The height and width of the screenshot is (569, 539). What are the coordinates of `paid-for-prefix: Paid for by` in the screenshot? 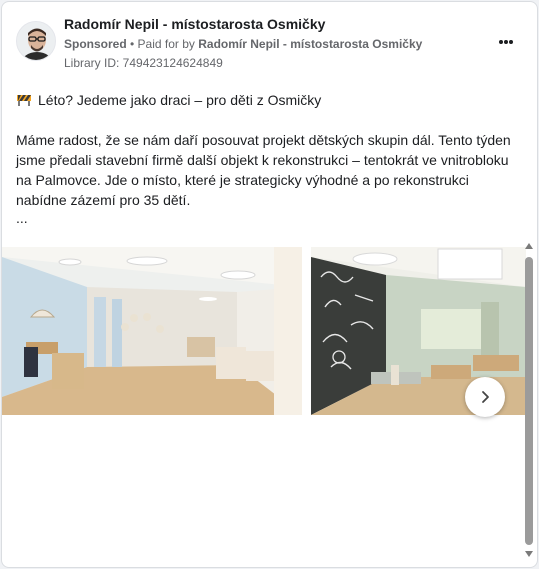 It's located at (168, 44).